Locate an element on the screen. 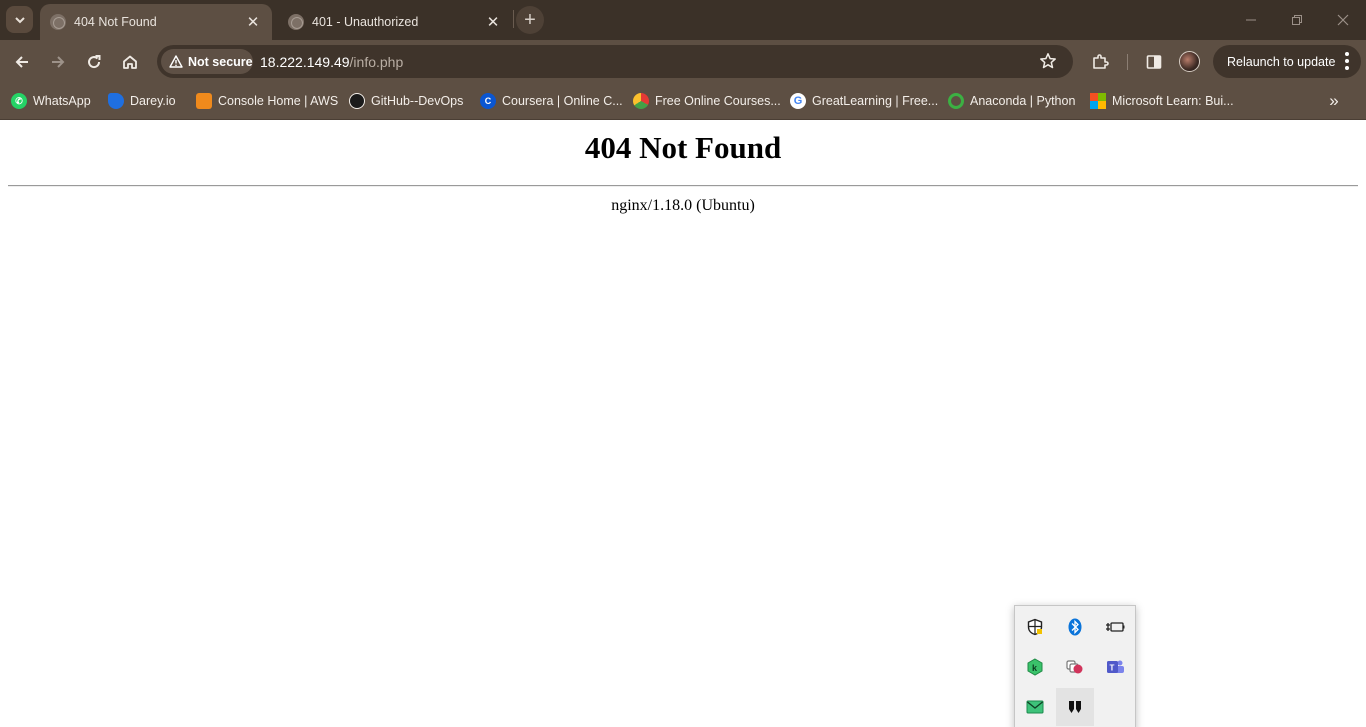  more-menu-icon is located at coordinates (1347, 61).